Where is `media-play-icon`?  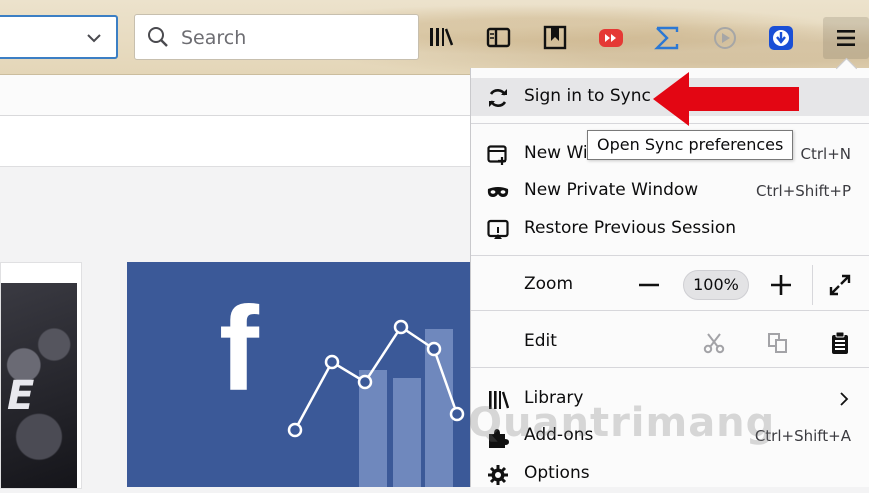
media-play-icon is located at coordinates (725, 38).